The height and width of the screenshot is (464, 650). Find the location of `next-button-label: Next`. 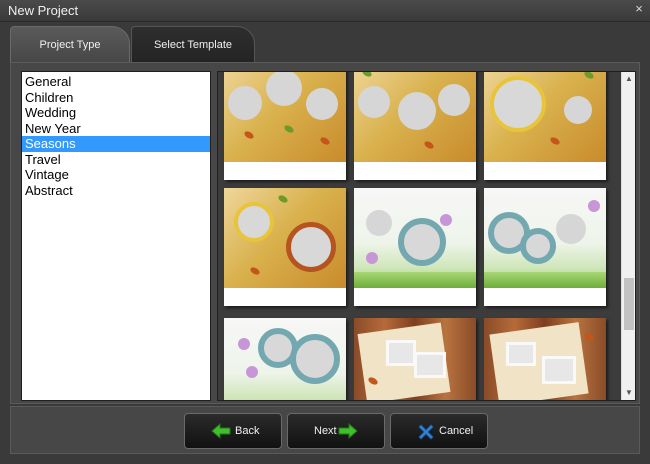

next-button-label: Next is located at coordinates (325, 431).